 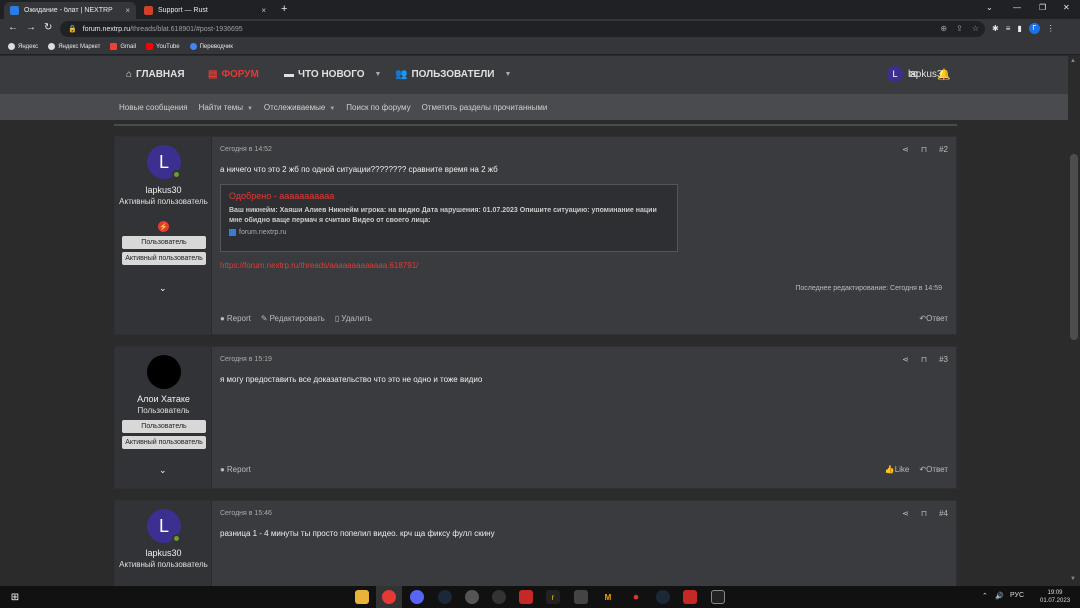 I want to click on scroll-up-icon: ▲, so click(x=1073, y=61).